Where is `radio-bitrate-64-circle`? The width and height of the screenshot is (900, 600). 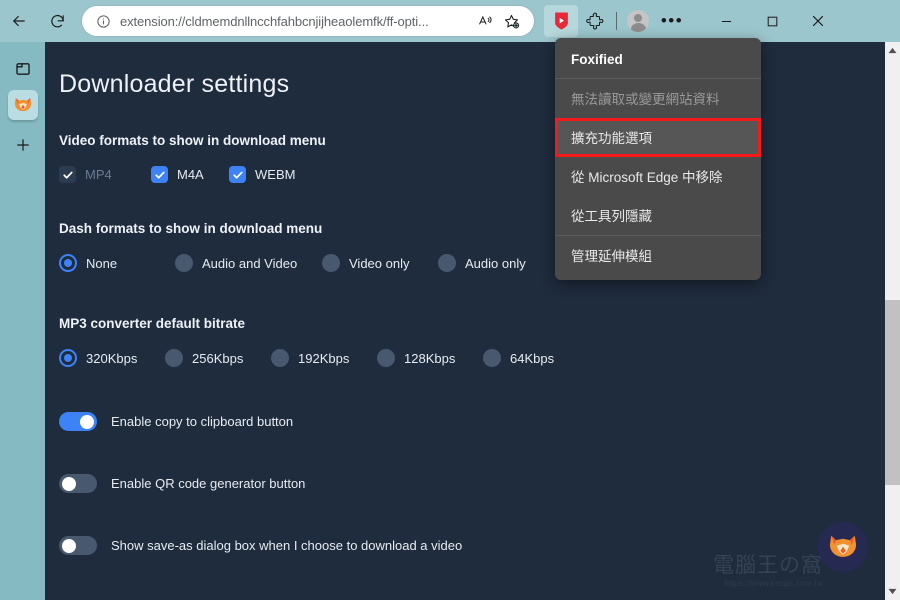
radio-bitrate-64-circle is located at coordinates (492, 358).